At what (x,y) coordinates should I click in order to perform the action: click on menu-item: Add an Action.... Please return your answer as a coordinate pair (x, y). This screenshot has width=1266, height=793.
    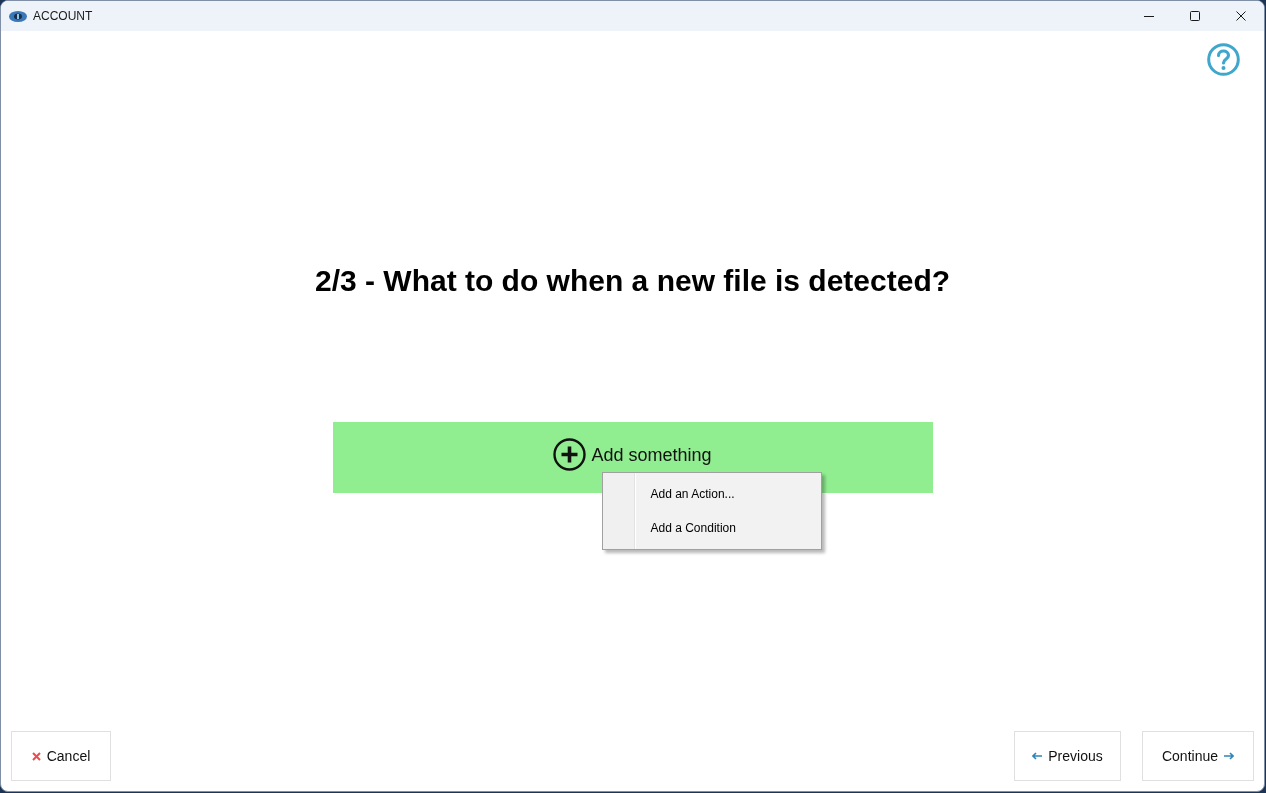
    Looking at the image, I should click on (711, 494).